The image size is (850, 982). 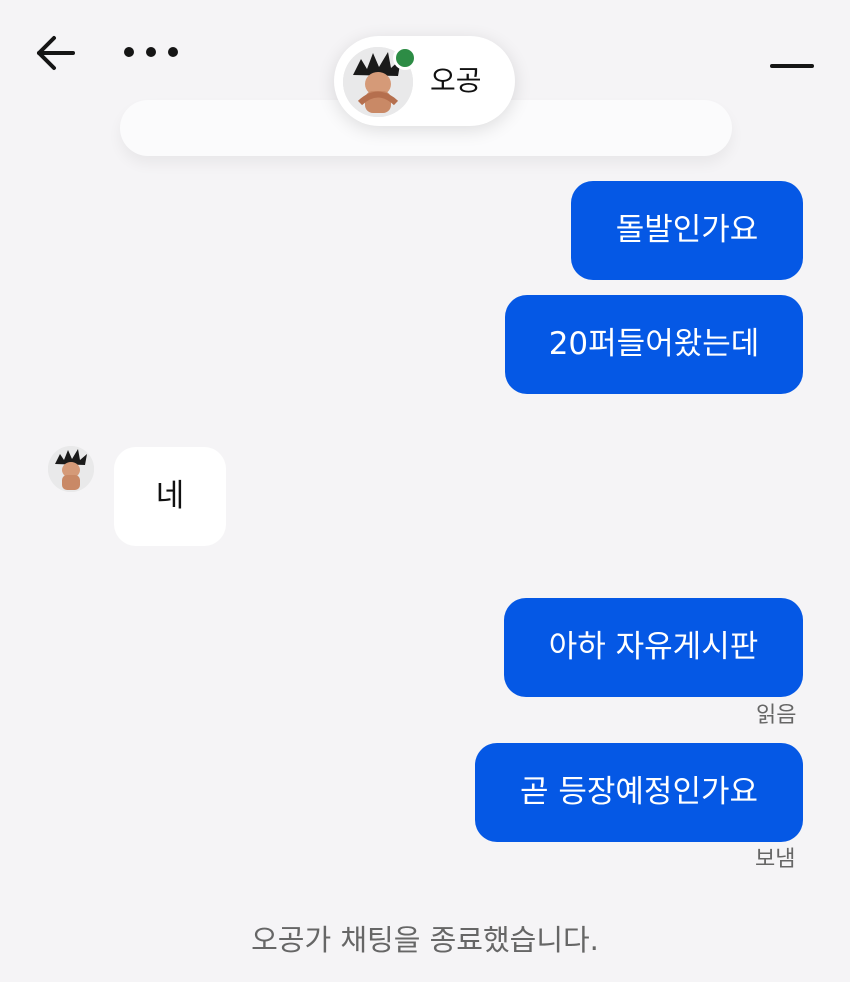 I want to click on message-bubble: 아하 자유게시판, so click(x=653, y=647).